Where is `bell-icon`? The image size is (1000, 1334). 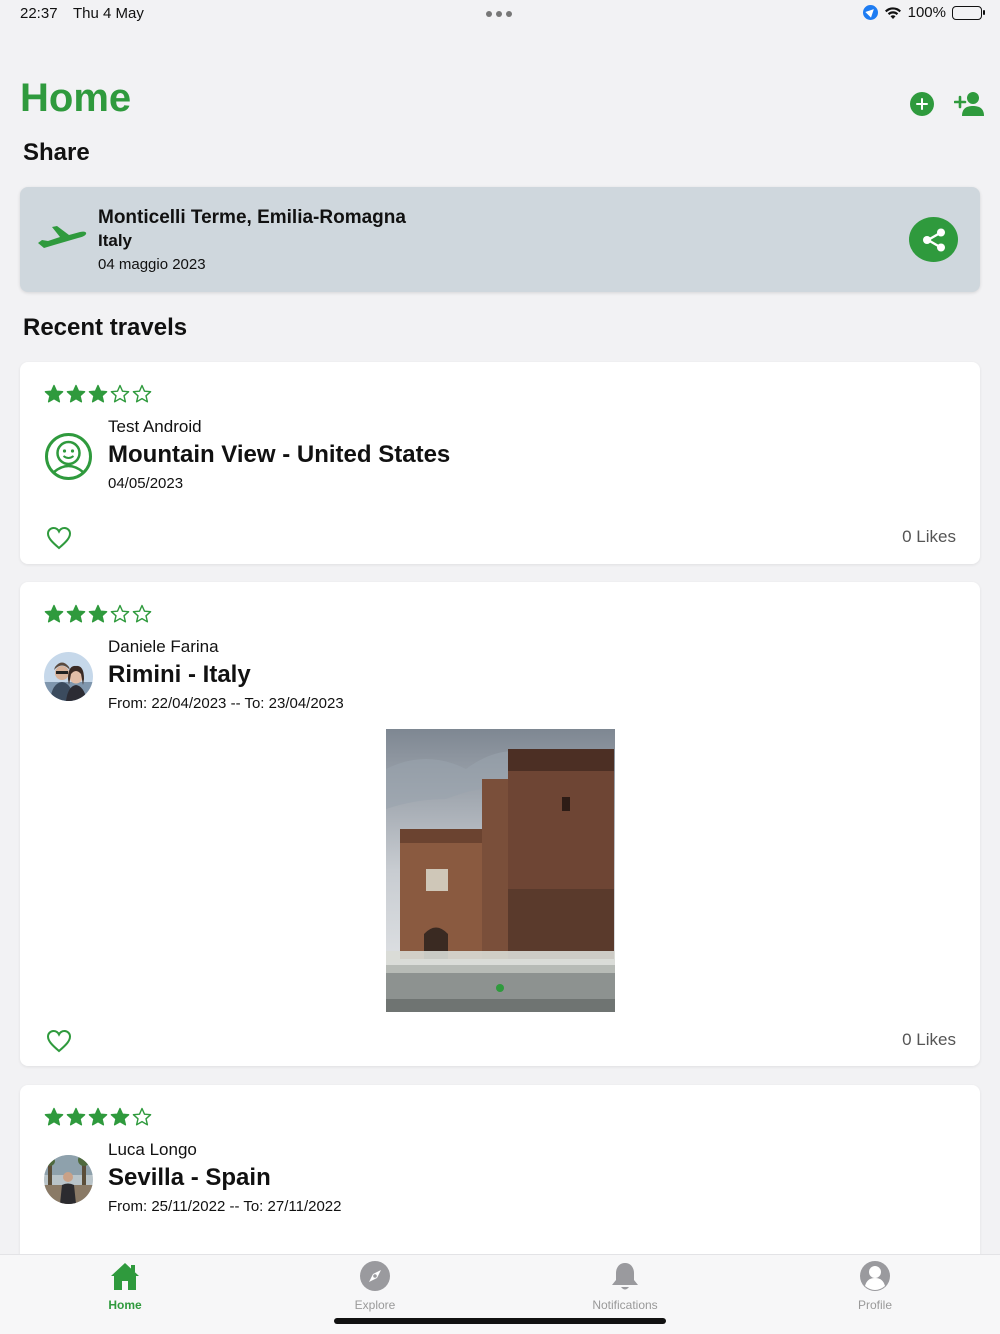 bell-icon is located at coordinates (625, 1276).